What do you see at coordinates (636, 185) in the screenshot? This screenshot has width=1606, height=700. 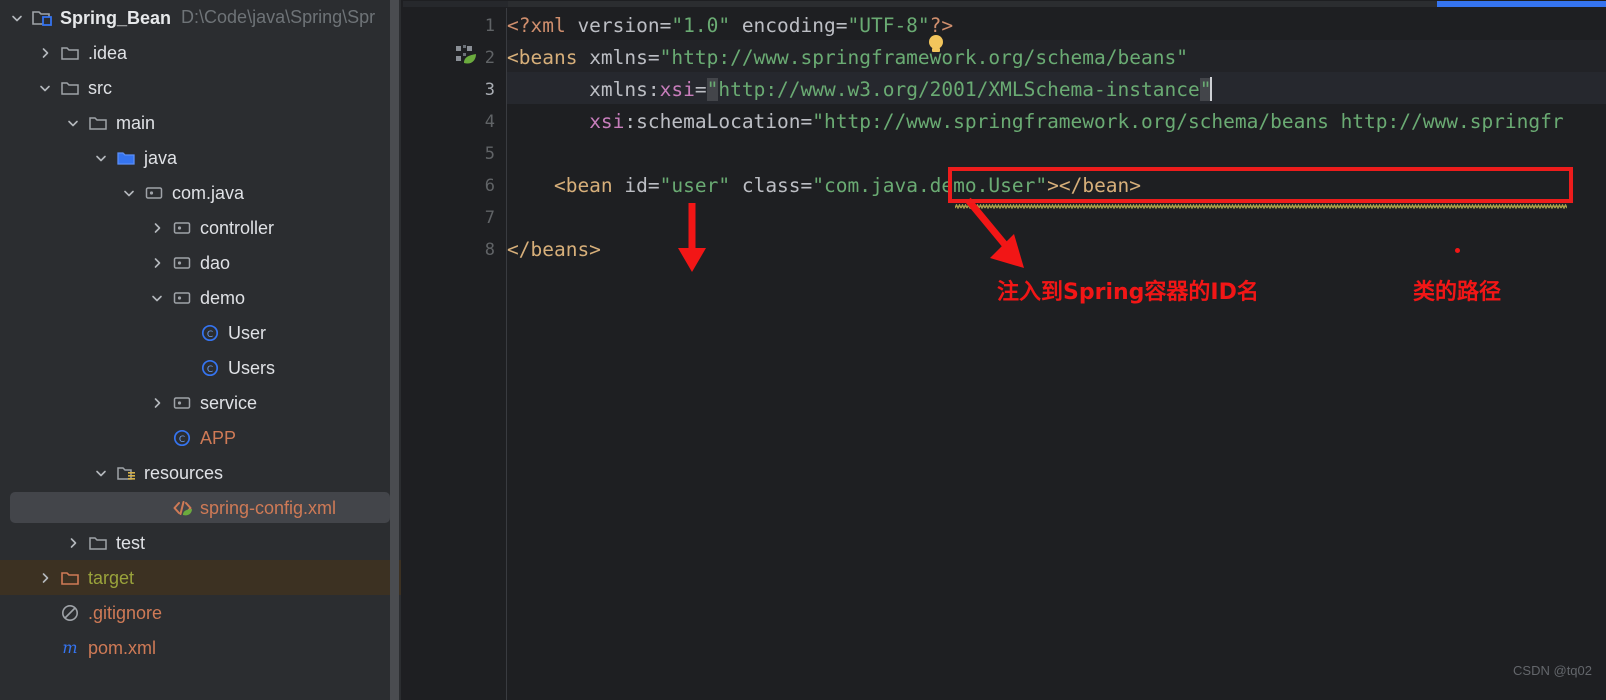 I see `code-token: id=` at bounding box center [636, 185].